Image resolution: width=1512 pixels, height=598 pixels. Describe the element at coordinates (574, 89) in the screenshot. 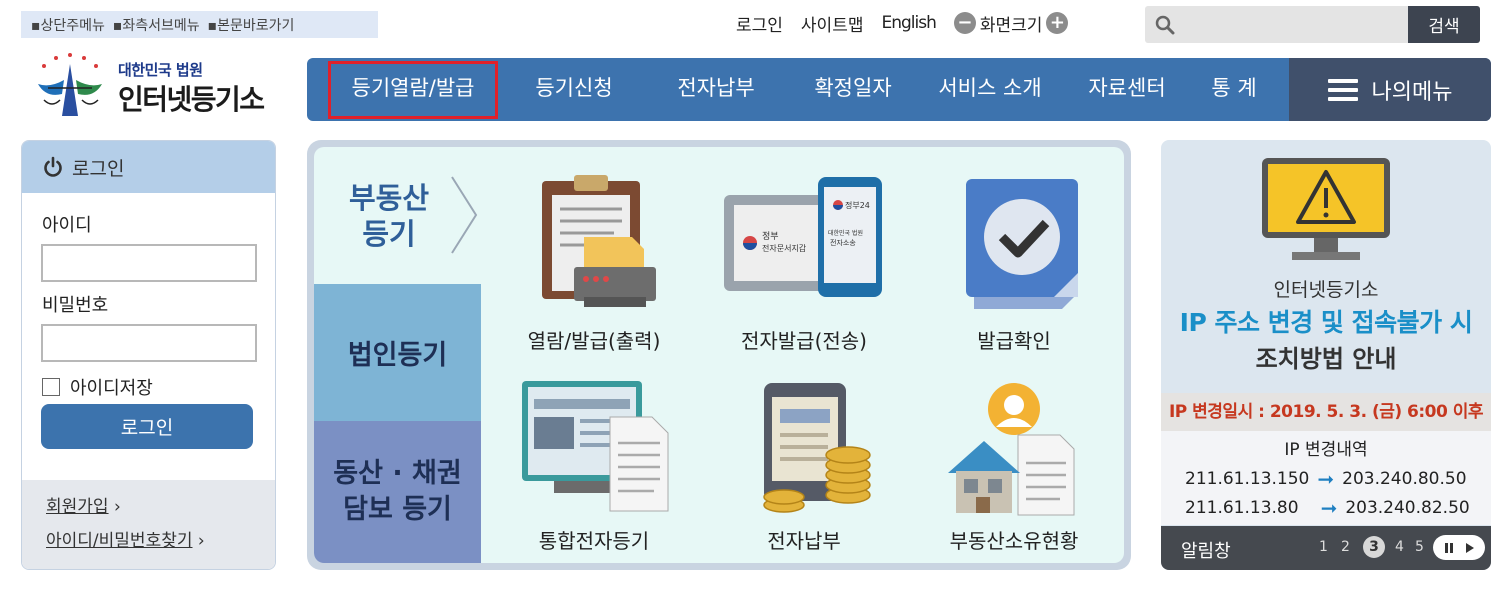

I see `nav-registry-apply: 등기신청` at that location.